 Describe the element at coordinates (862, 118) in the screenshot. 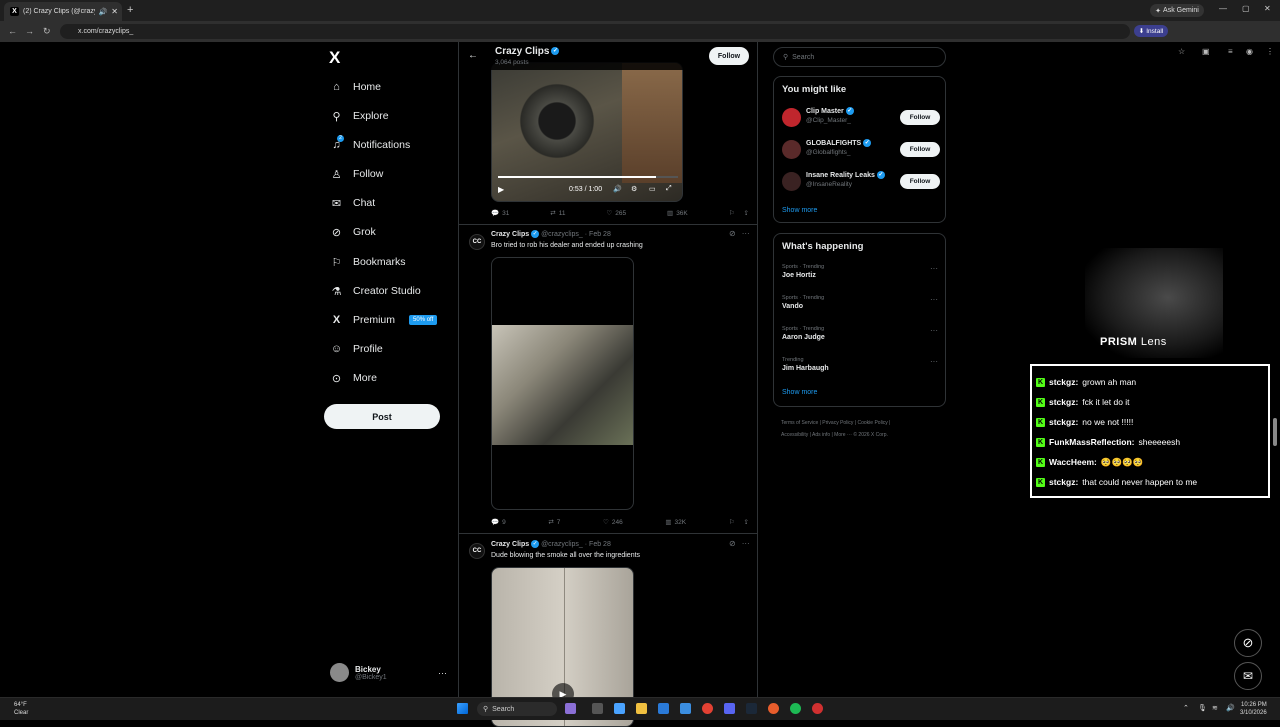

I see `suggested-account: Clip Master ✓ @Clip_Master_ Follow` at that location.